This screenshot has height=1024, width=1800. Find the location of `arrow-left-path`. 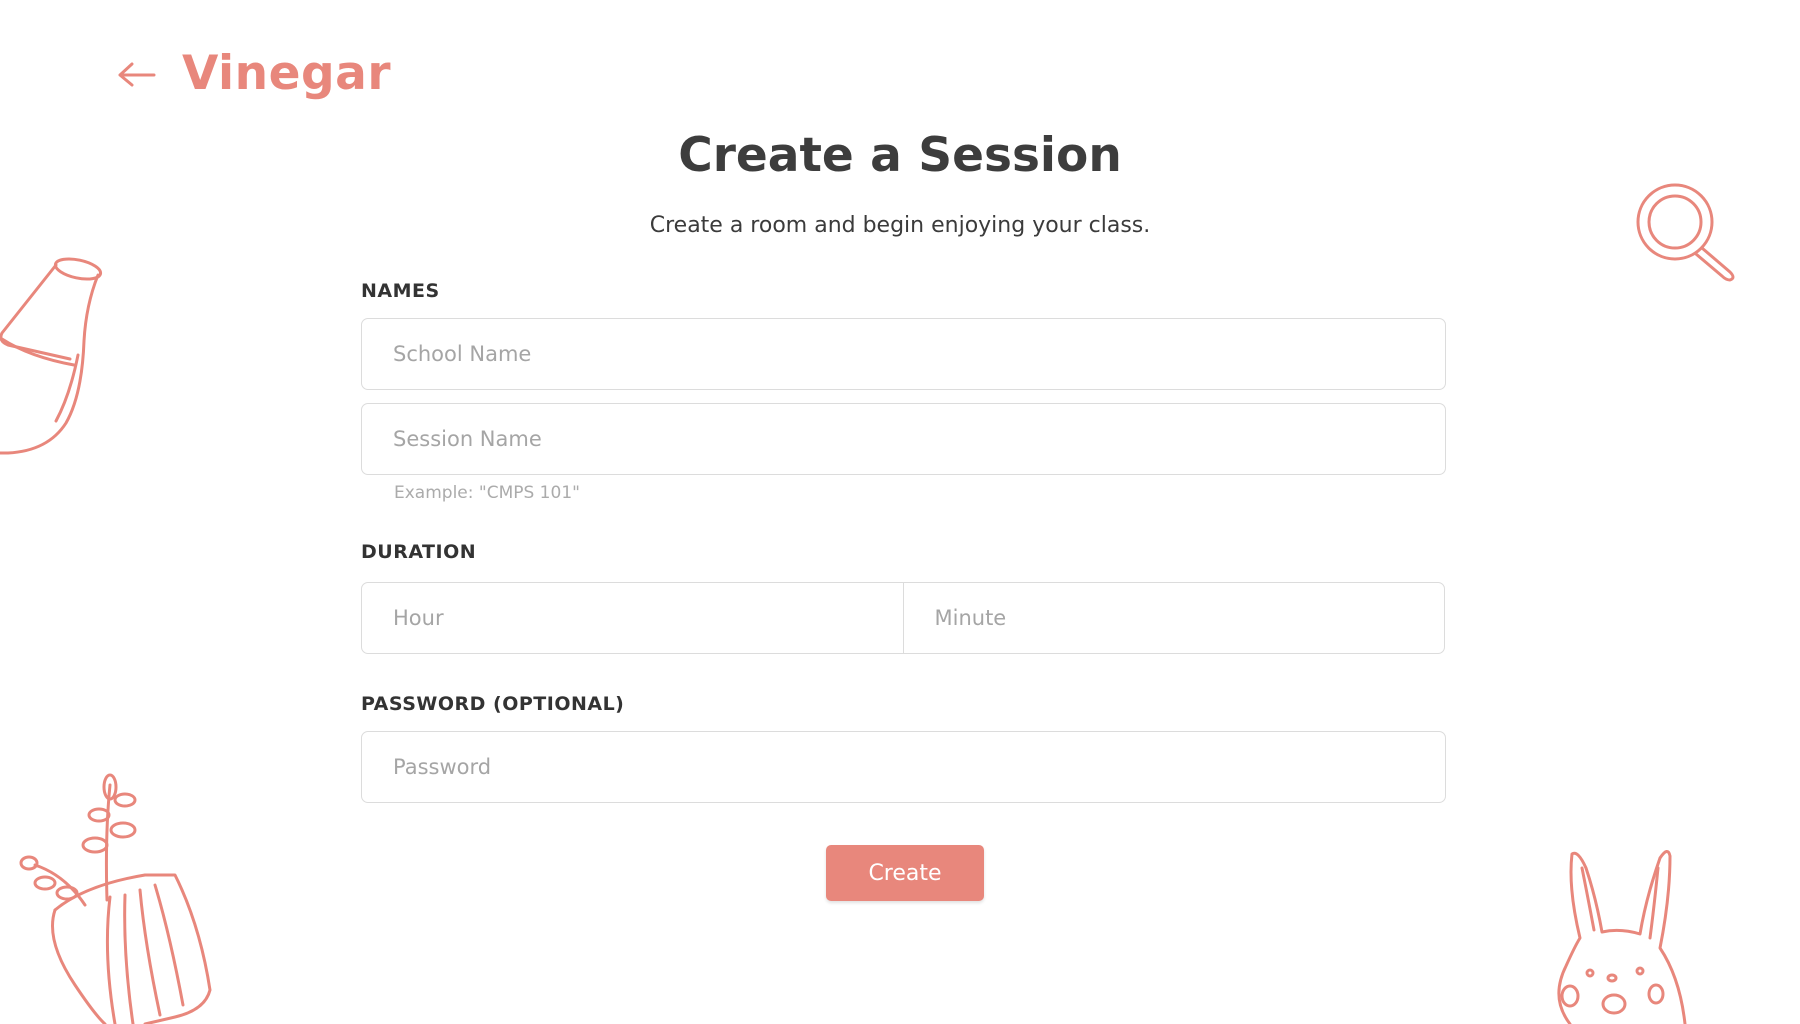

arrow-left-path is located at coordinates (137, 74).